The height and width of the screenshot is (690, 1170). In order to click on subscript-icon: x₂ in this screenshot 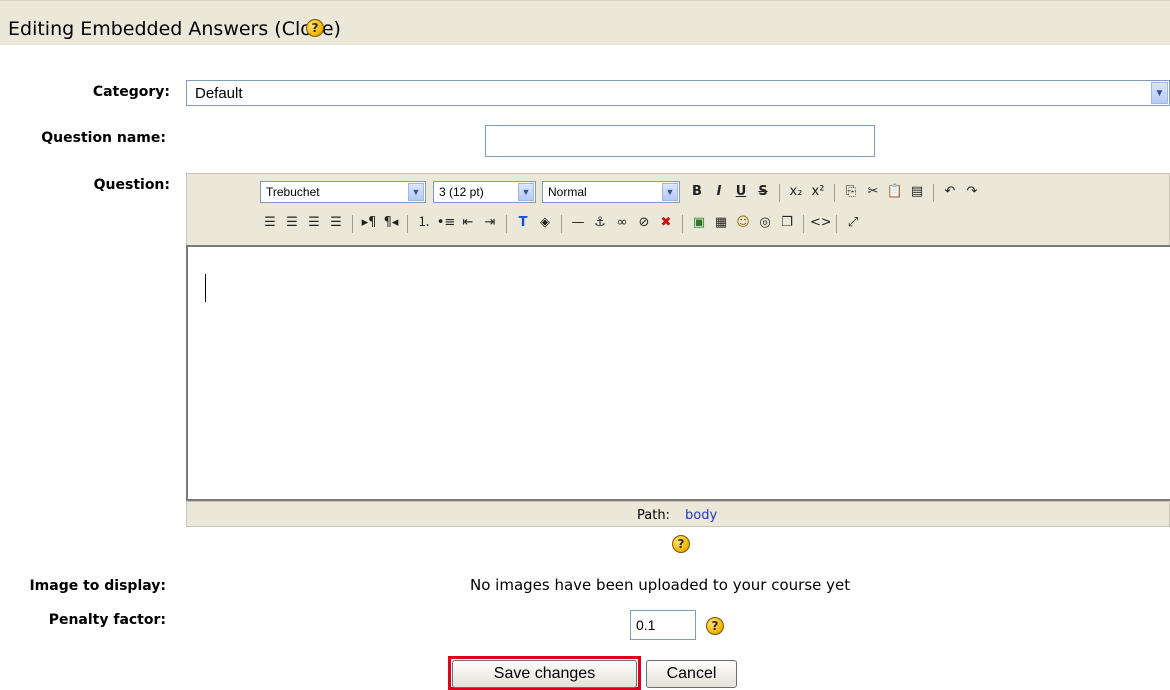, I will do `click(796, 192)`.